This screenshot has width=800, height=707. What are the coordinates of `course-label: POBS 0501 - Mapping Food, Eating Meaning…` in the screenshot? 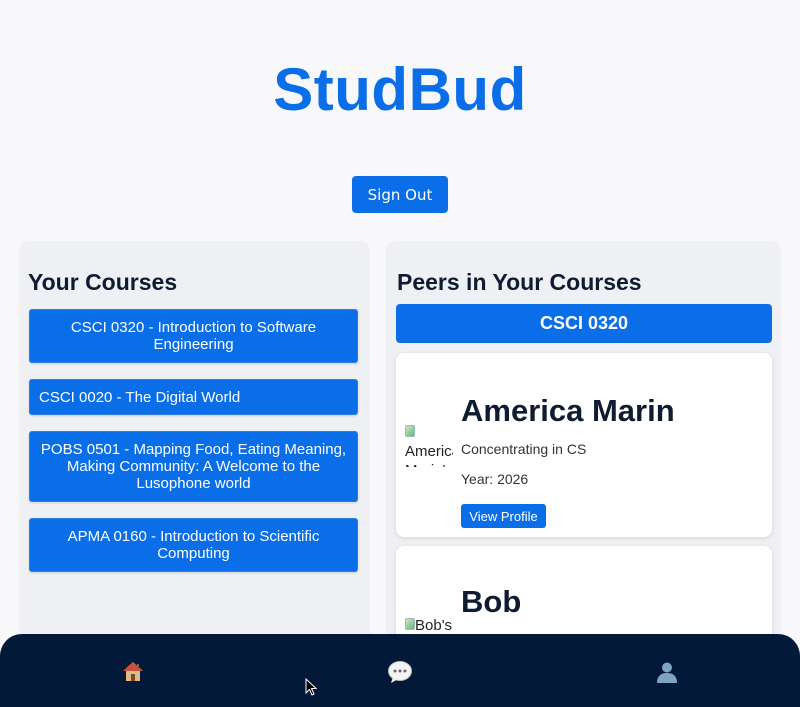 It's located at (193, 466).